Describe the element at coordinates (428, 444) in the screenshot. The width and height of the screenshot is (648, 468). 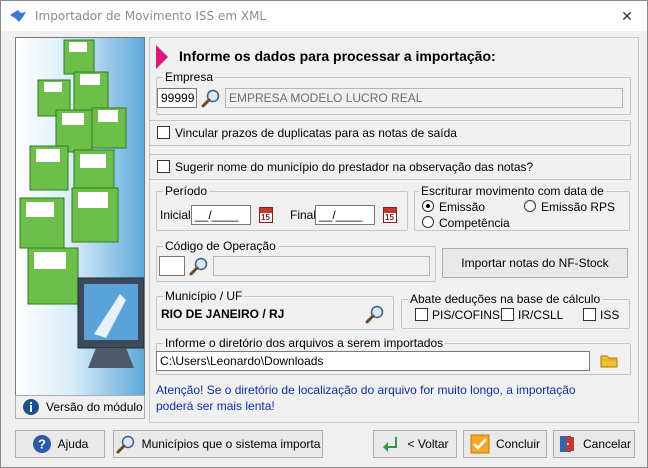
I see `voltar-label: < Voltar` at that location.